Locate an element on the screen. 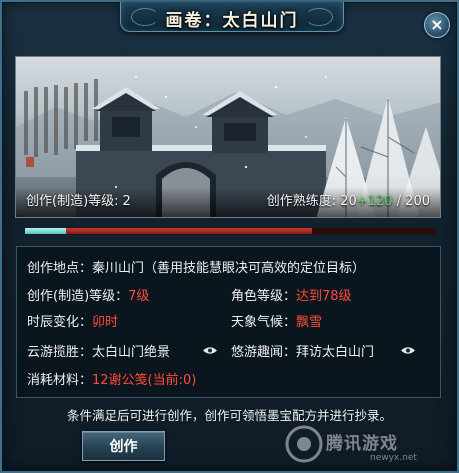 The image size is (459, 473). window-title: 画卷：太白山门 is located at coordinates (232, 21).